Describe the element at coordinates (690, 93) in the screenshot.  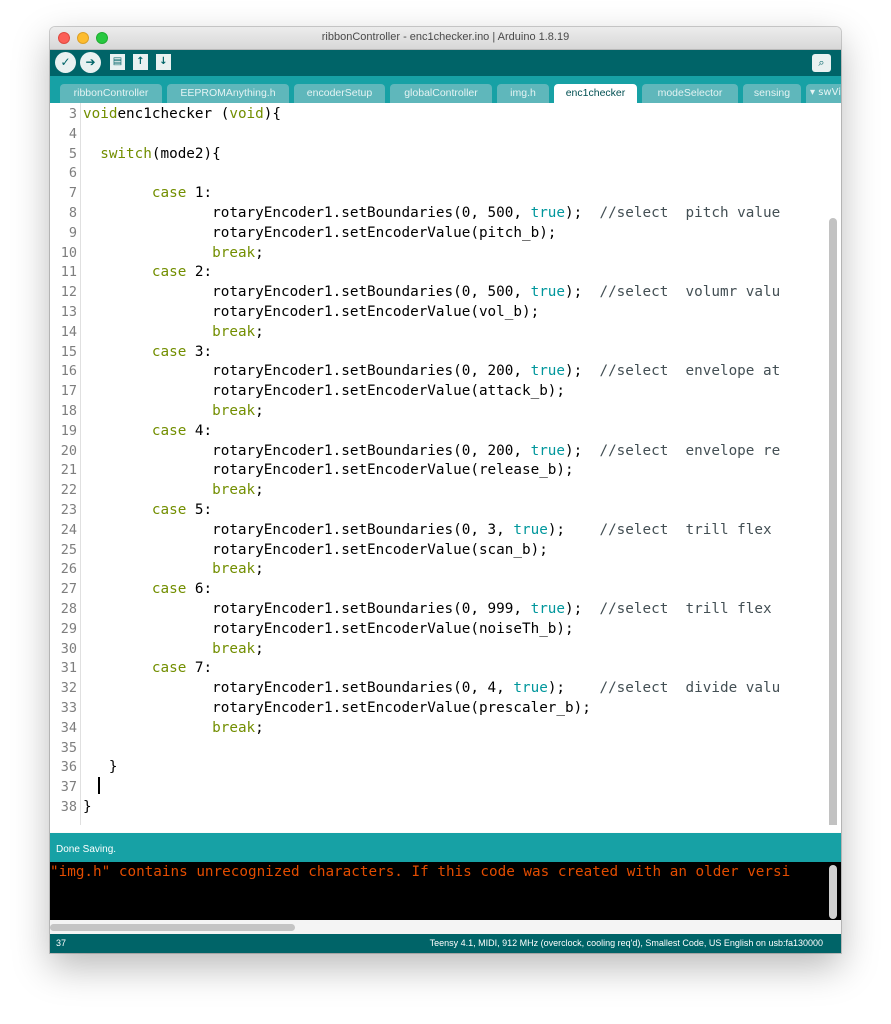
I see `tab-modeselector: modeSelector` at that location.